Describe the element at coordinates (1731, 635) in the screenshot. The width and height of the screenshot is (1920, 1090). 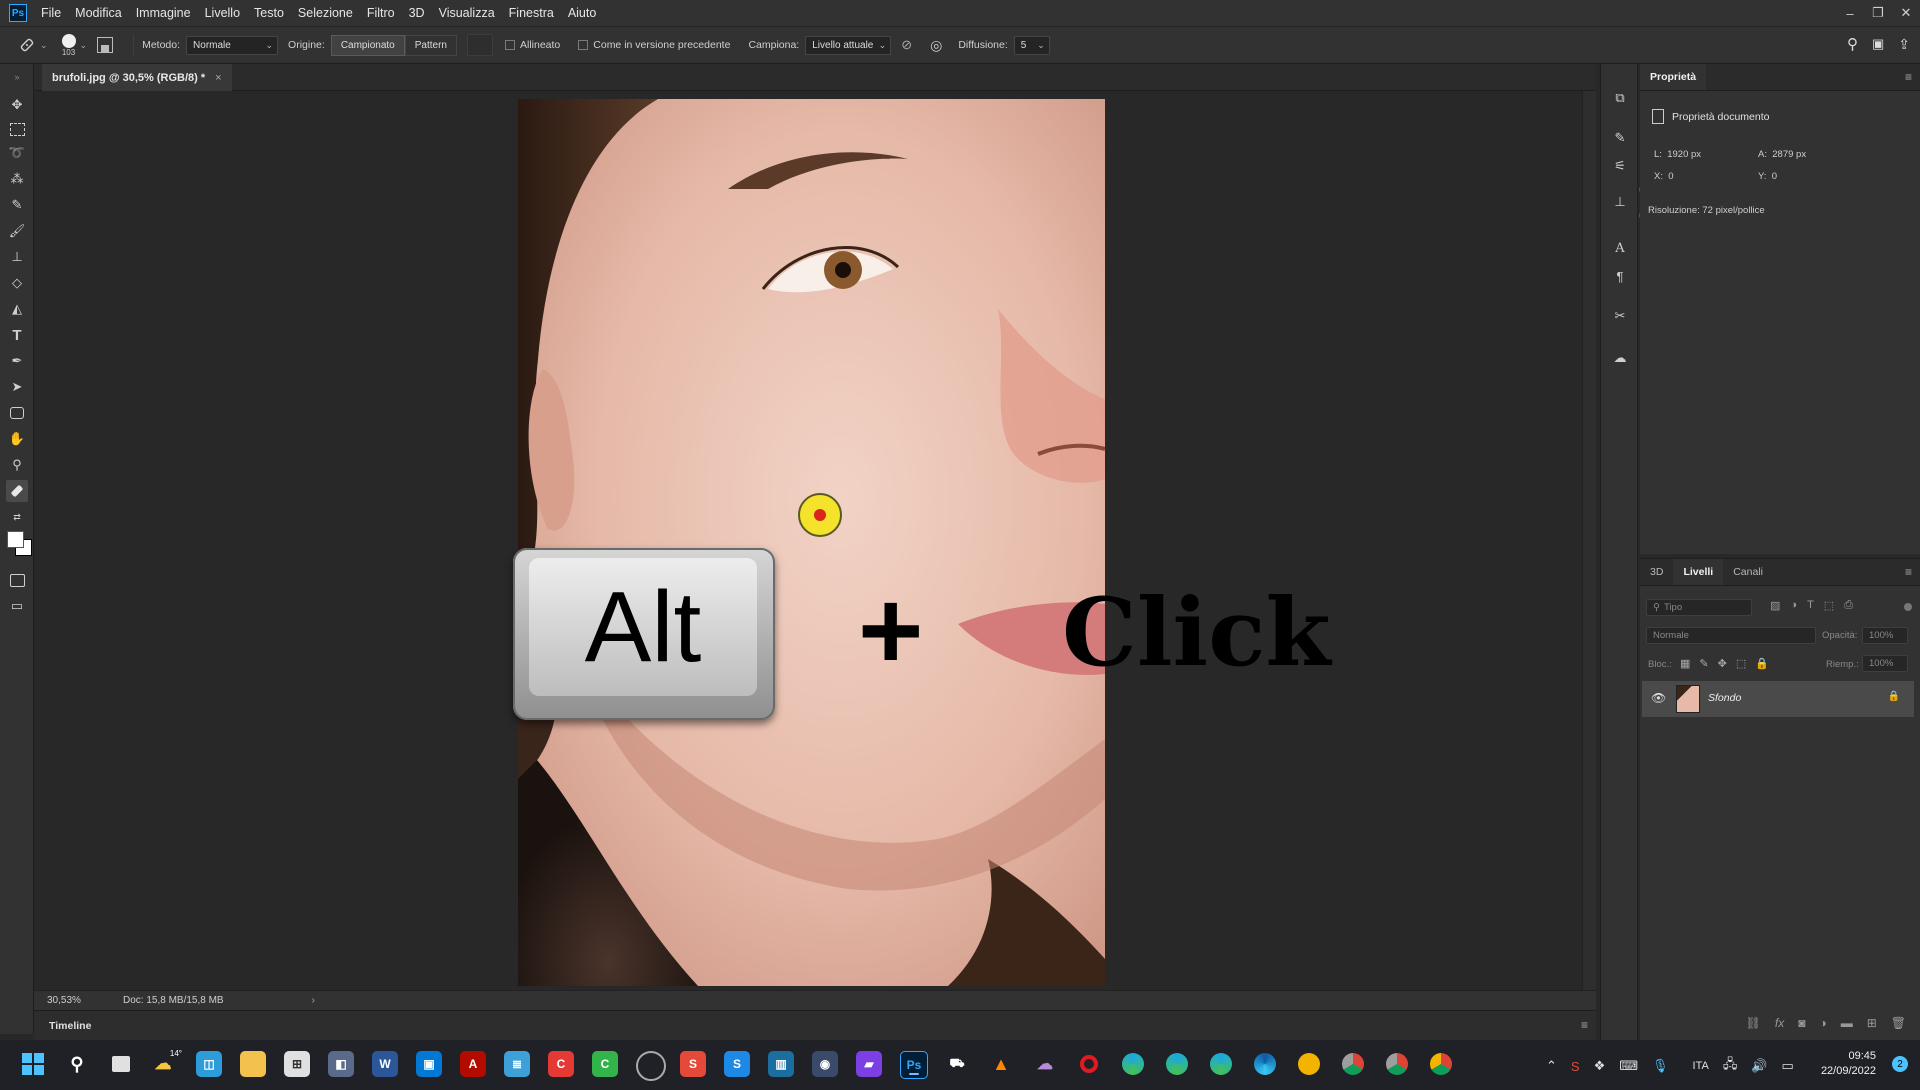
I see `blend-mode-select: Normale` at that location.